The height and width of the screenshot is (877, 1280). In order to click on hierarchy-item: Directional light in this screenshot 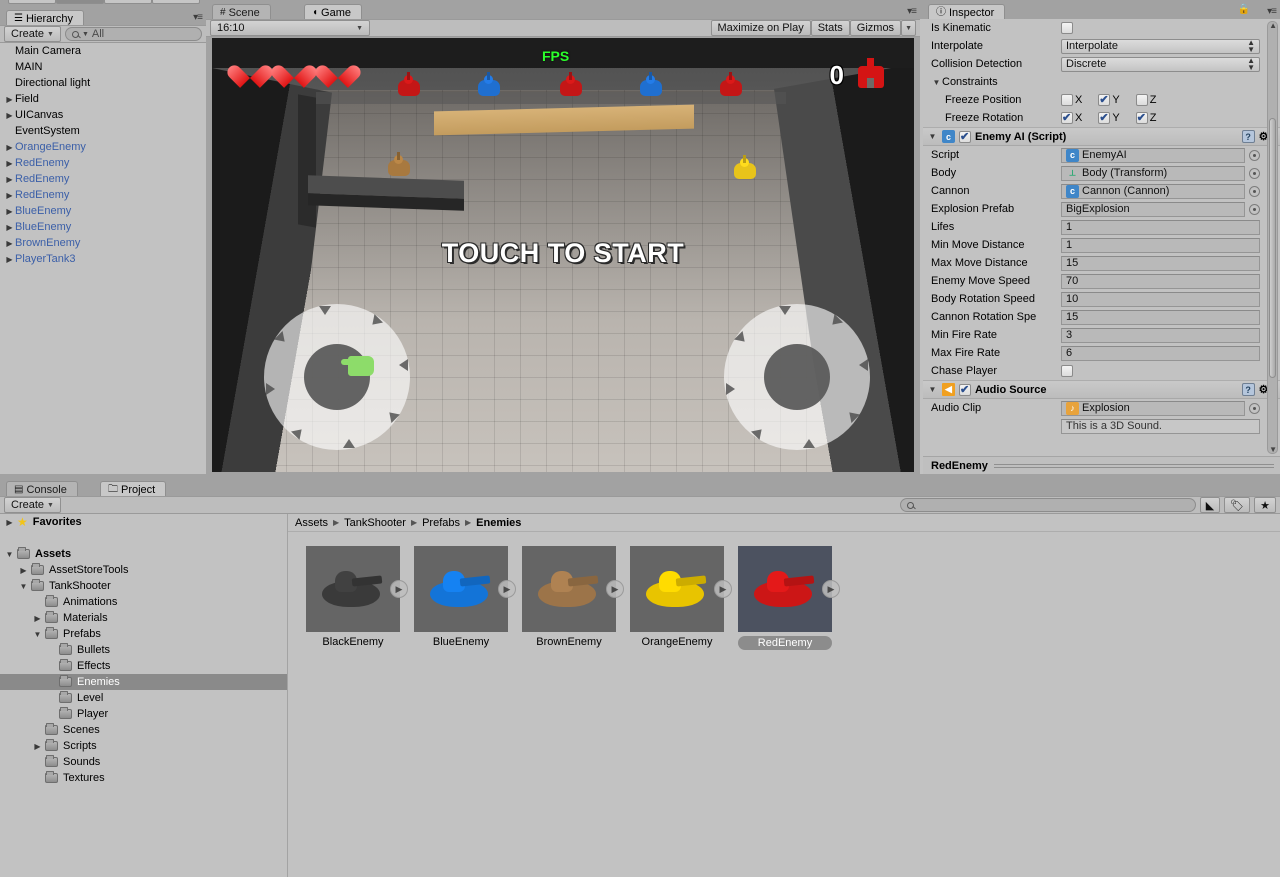, I will do `click(103, 83)`.